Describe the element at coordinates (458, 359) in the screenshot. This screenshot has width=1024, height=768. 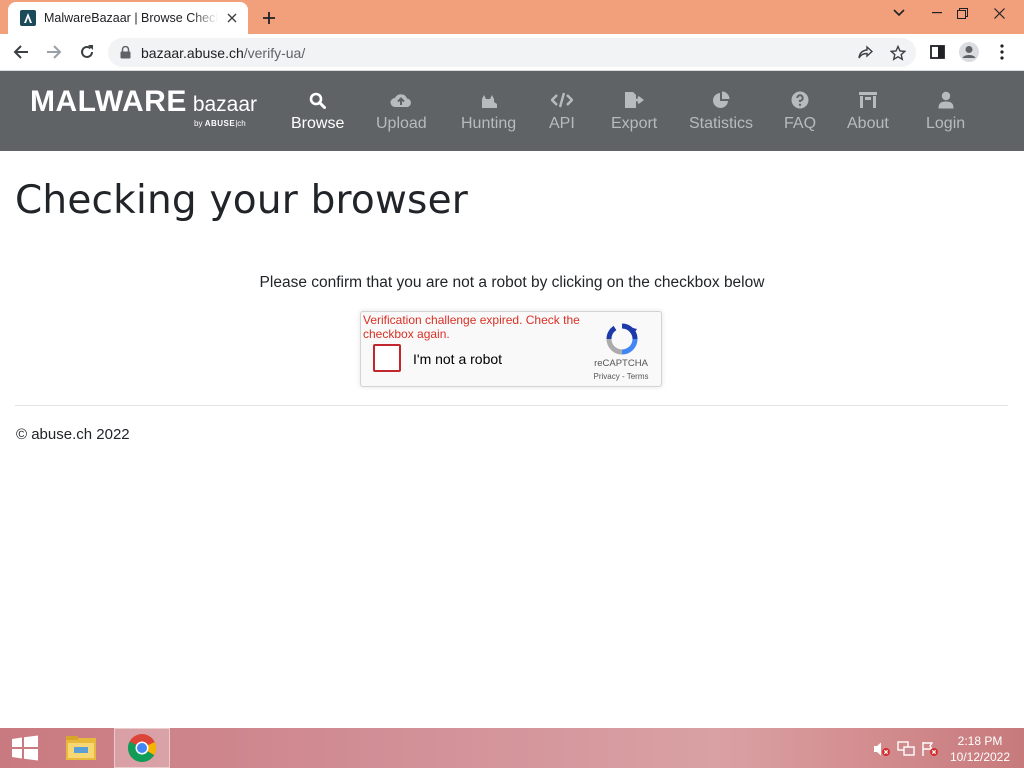
I see `captcha-label: I'm not a robot` at that location.